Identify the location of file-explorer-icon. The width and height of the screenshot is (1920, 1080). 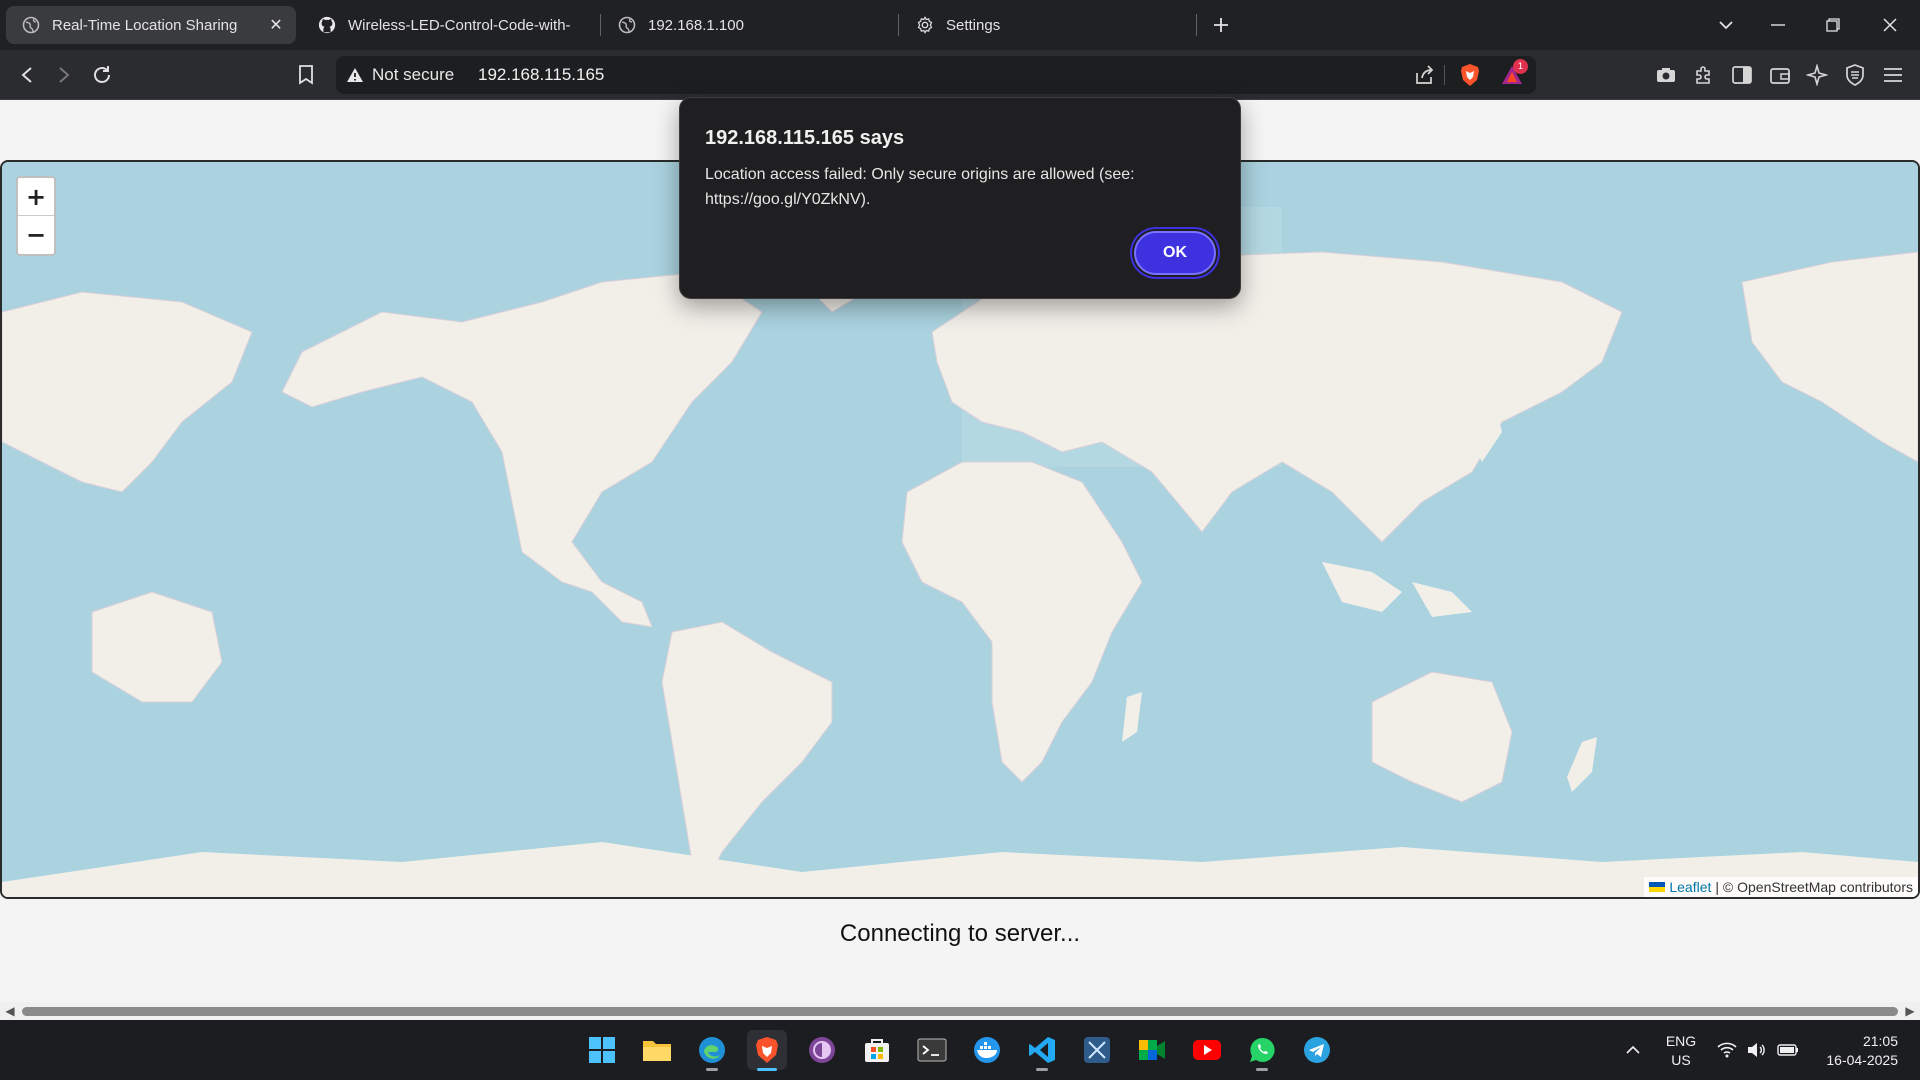
(657, 1050).